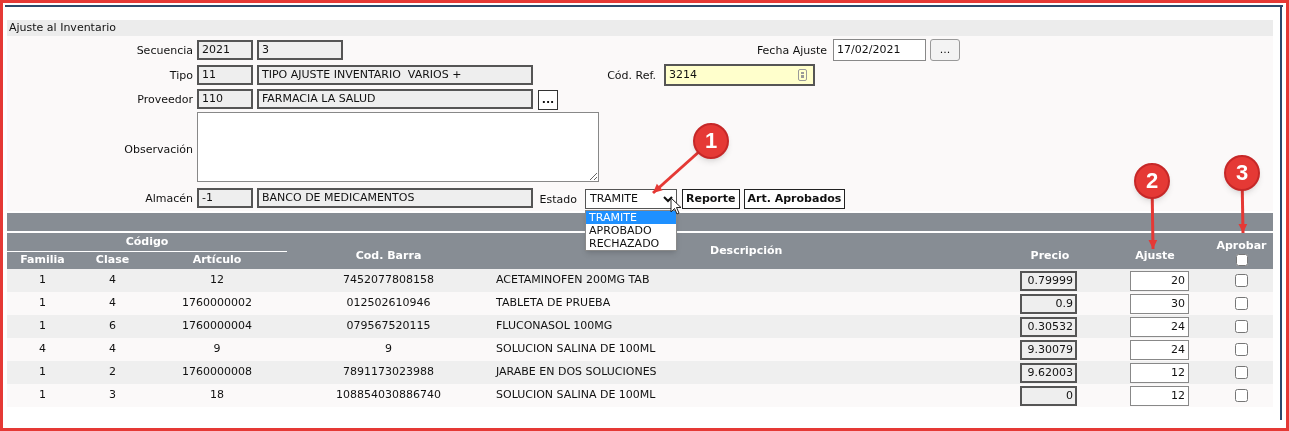 The image size is (1289, 431). What do you see at coordinates (217, 280) in the screenshot?
I see `table-cell: 12` at bounding box center [217, 280].